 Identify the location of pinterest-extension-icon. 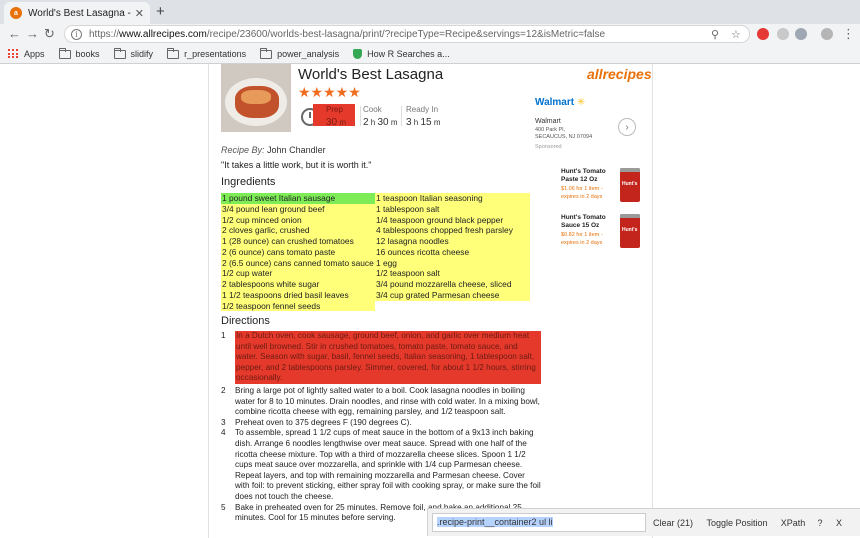
(763, 34).